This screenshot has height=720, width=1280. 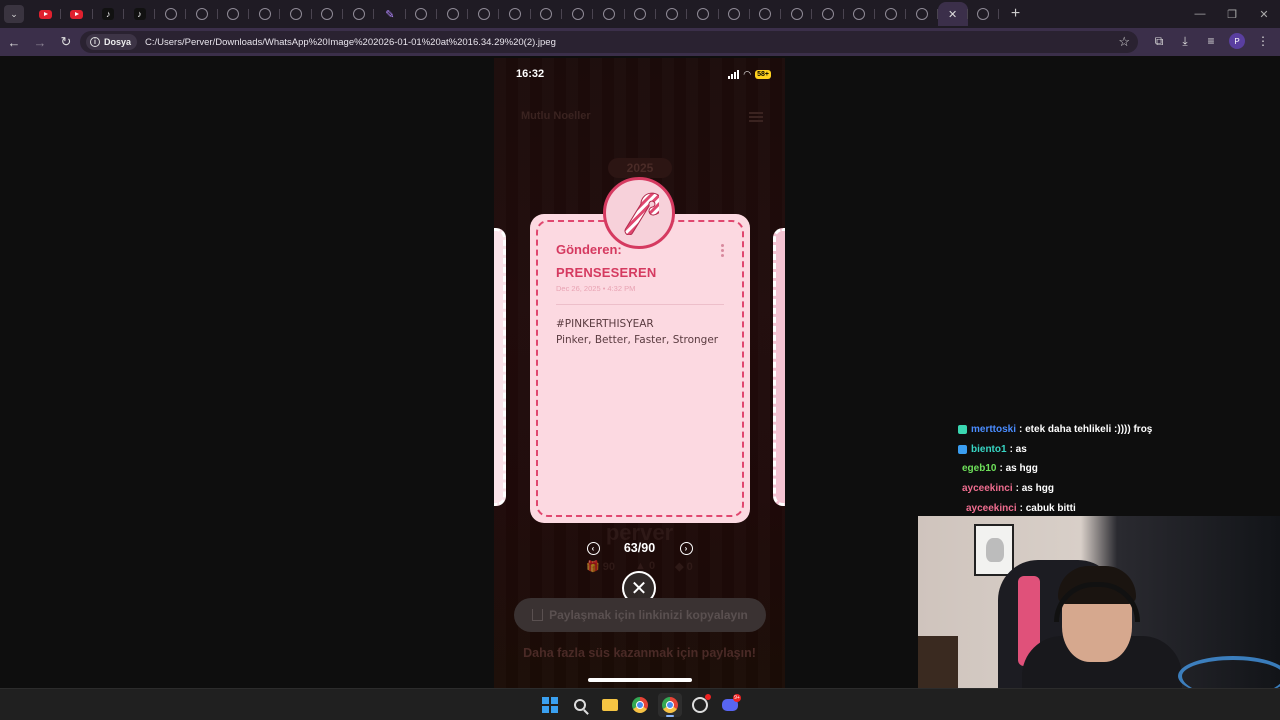 I want to click on search-icon, so click(x=580, y=705).